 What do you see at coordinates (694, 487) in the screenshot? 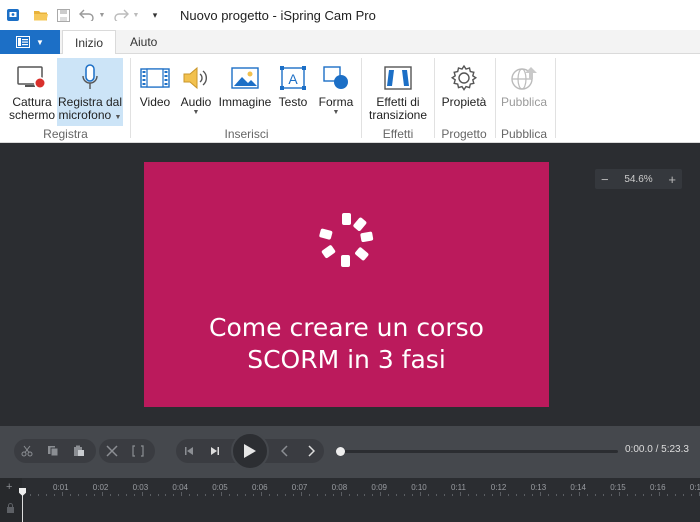
I see `timeline-tick-label: 0:17` at bounding box center [694, 487].